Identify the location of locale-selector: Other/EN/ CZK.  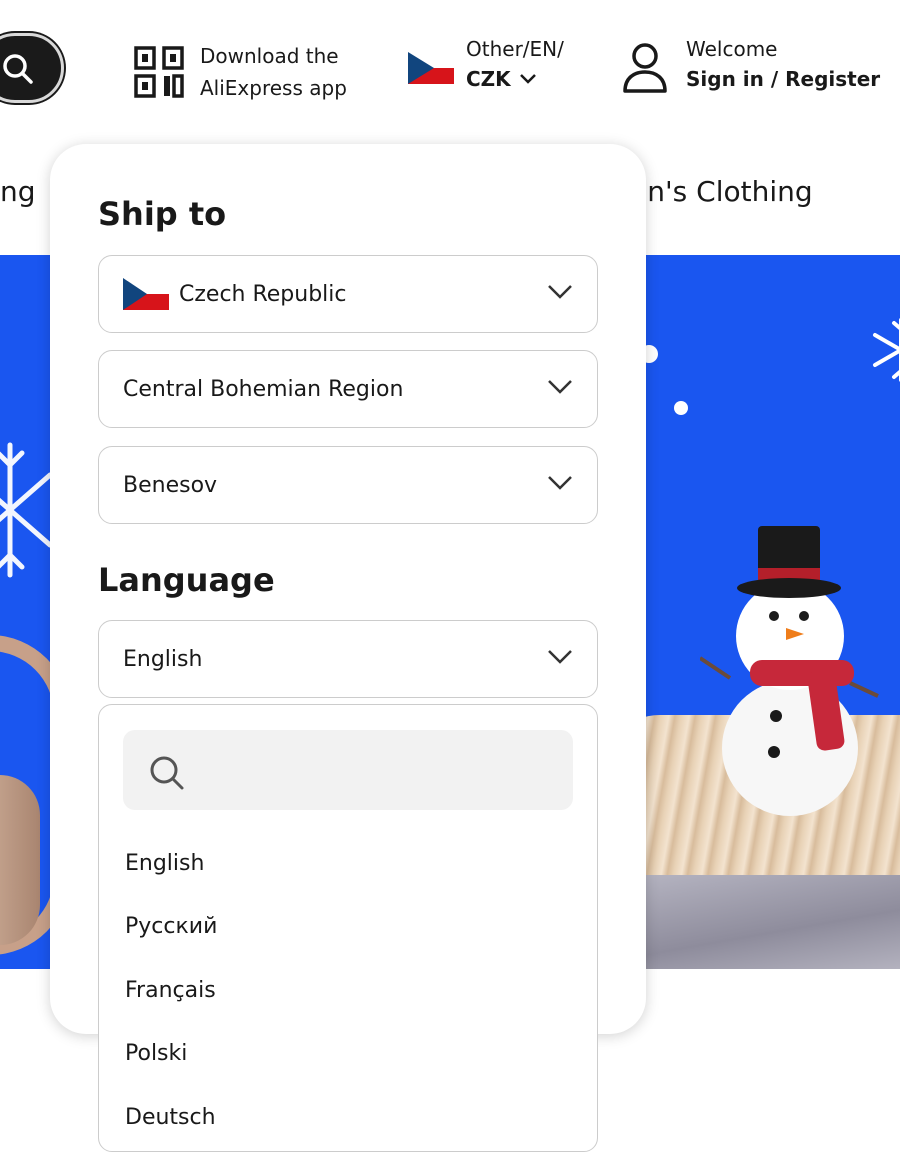
(486, 64).